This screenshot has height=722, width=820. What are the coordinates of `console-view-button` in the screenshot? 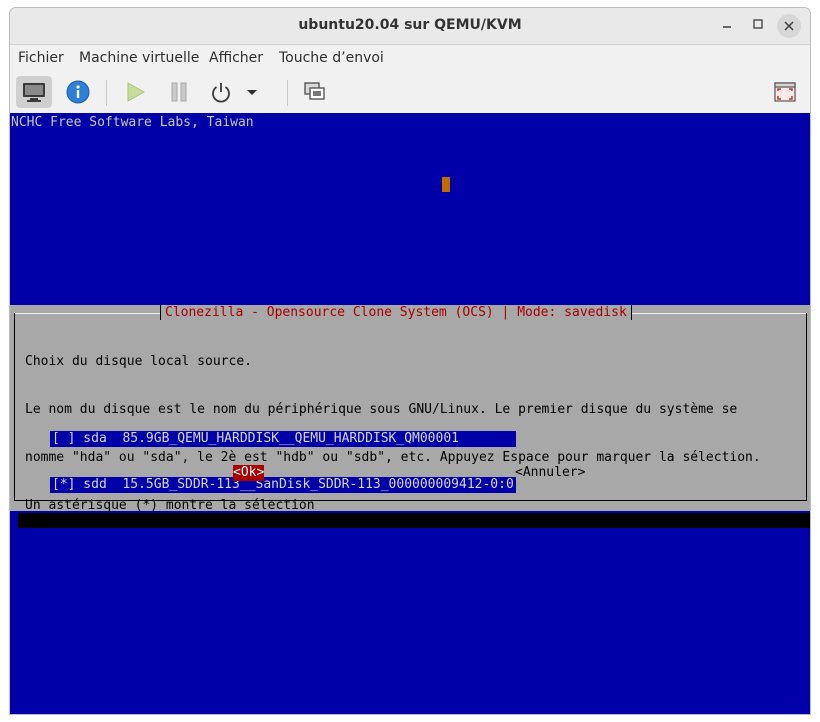 It's located at (34, 92).